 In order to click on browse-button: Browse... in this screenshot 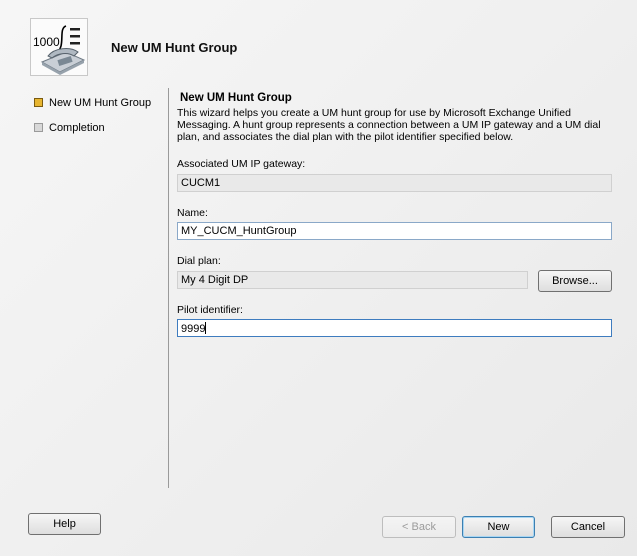, I will do `click(575, 281)`.